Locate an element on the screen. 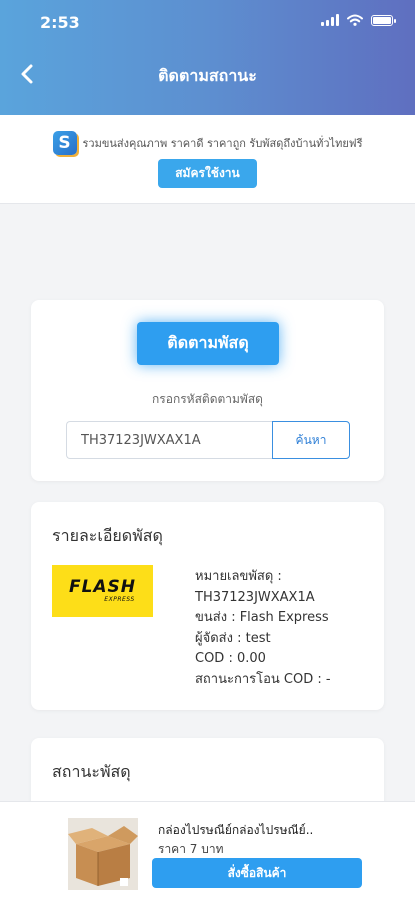 This screenshot has height=901, width=415. wifi-icon is located at coordinates (355, 20).